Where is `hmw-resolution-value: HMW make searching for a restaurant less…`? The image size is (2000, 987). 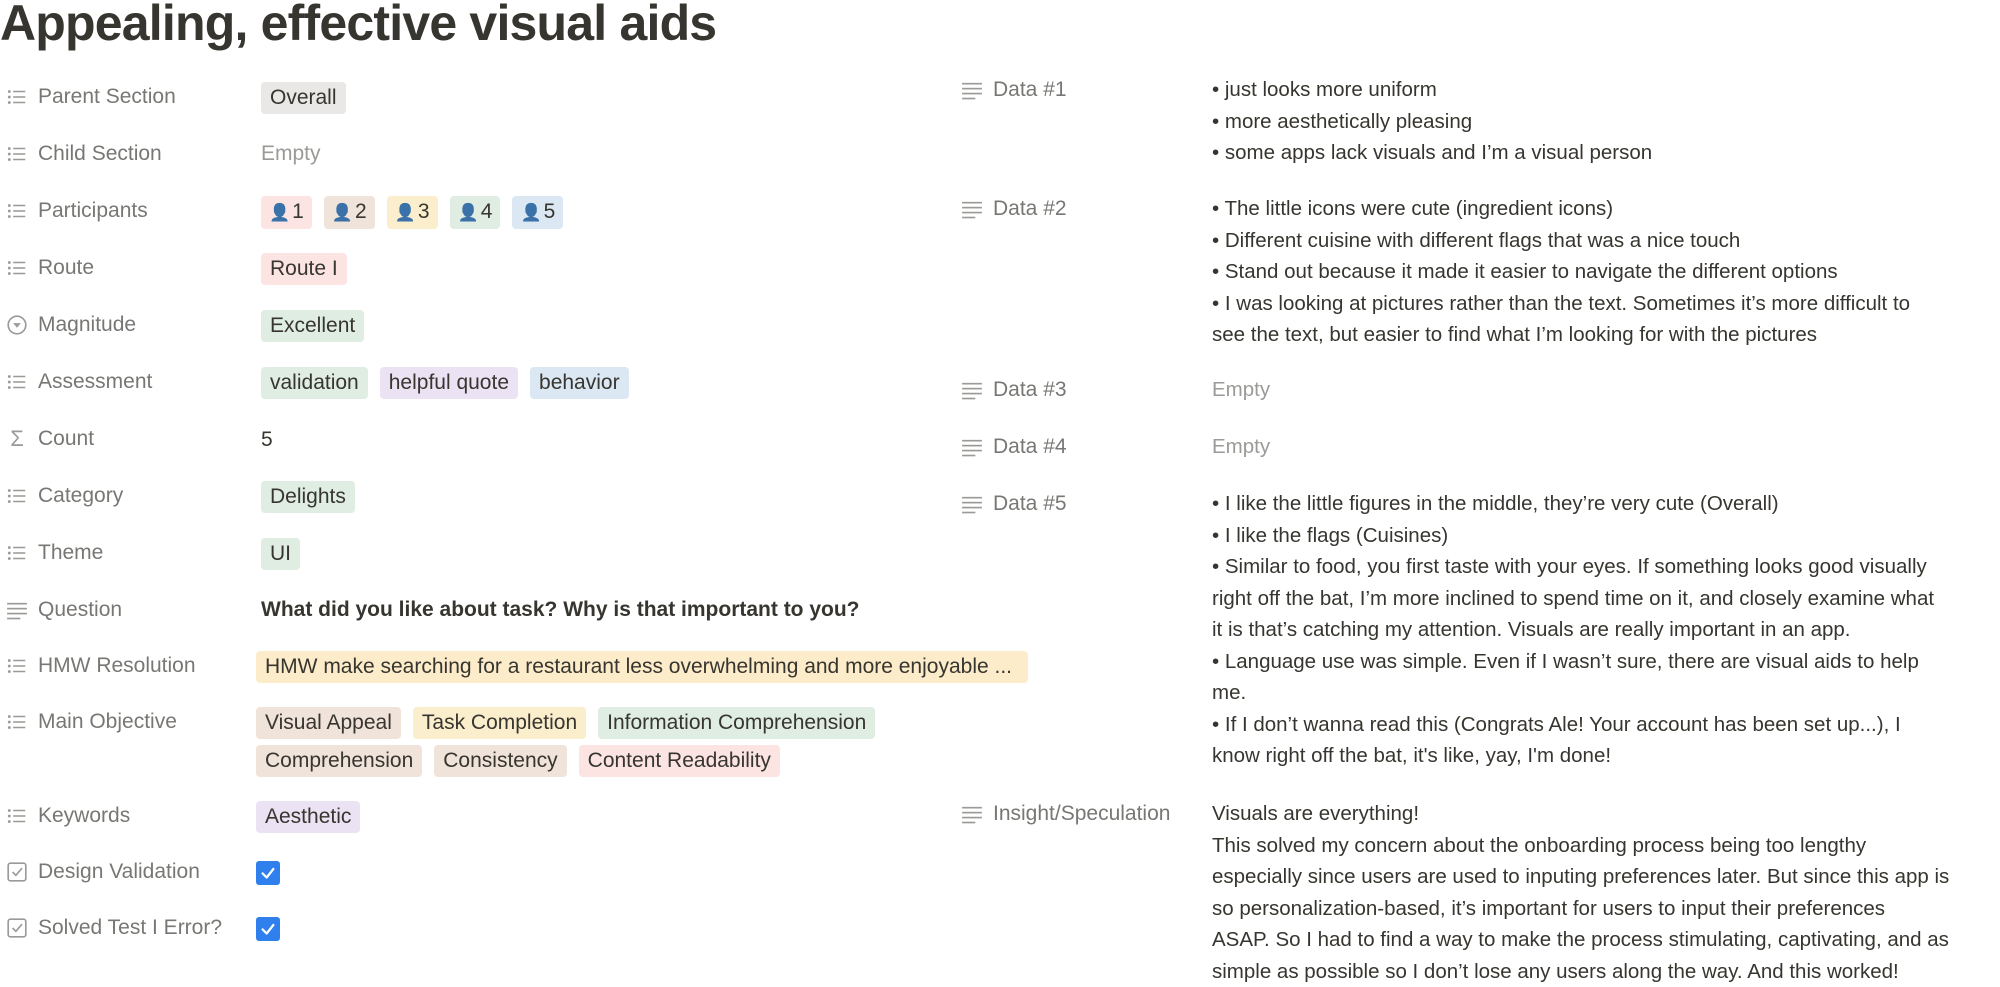
hmw-resolution-value: HMW make searching for a restaurant less… is located at coordinates (642, 667).